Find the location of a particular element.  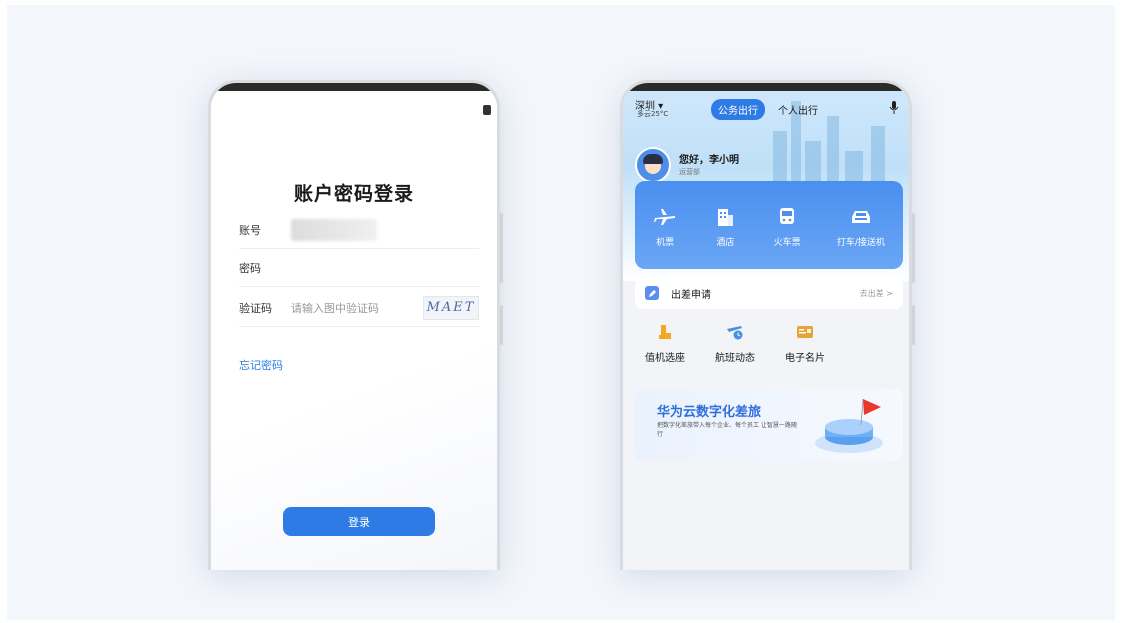

microphone-icon is located at coordinates (894, 108).